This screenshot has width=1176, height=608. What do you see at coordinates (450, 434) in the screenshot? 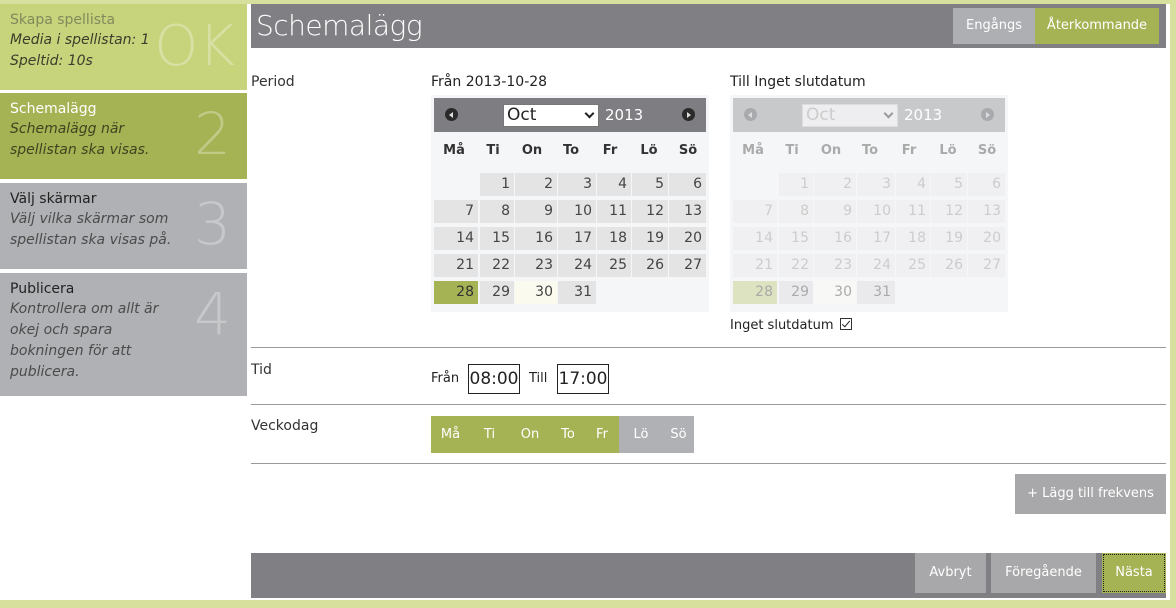
I see `weekday-toggle: Må` at bounding box center [450, 434].